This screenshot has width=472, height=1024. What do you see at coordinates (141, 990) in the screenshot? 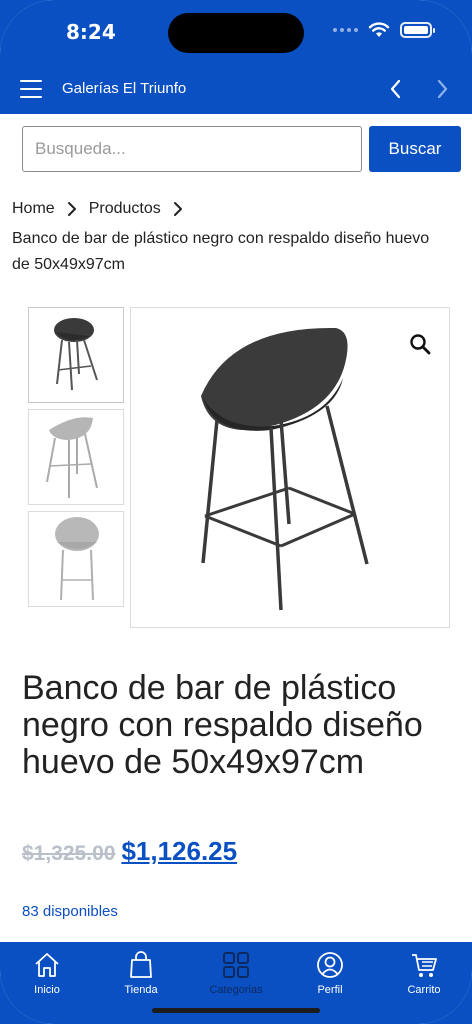
I see `tab-label: Tienda` at bounding box center [141, 990].